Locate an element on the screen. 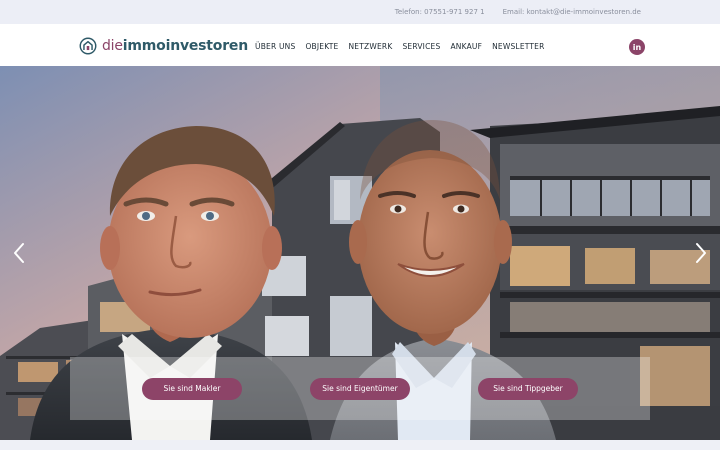 This screenshot has height=450, width=720. cta-makler-button: Sie sind Makler is located at coordinates (192, 388).